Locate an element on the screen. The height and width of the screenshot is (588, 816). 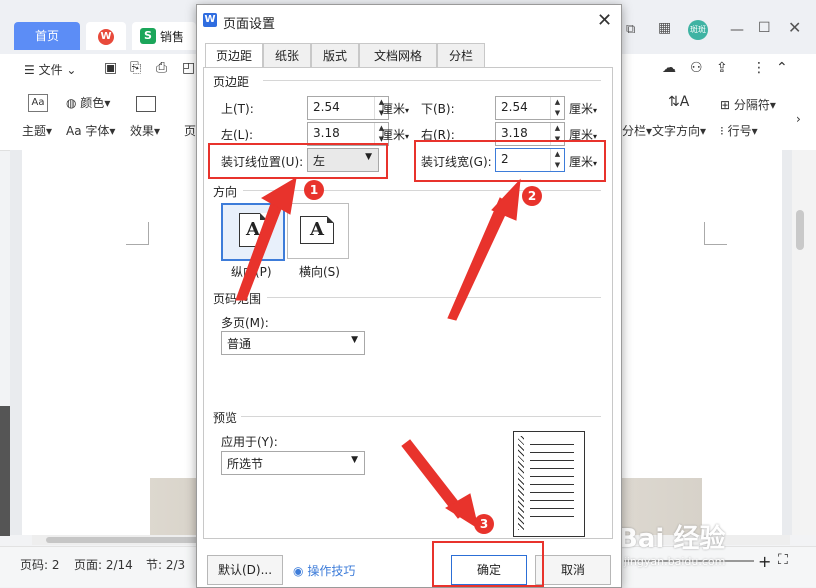
arrow-2-shaft is located at coordinates (479, 259).